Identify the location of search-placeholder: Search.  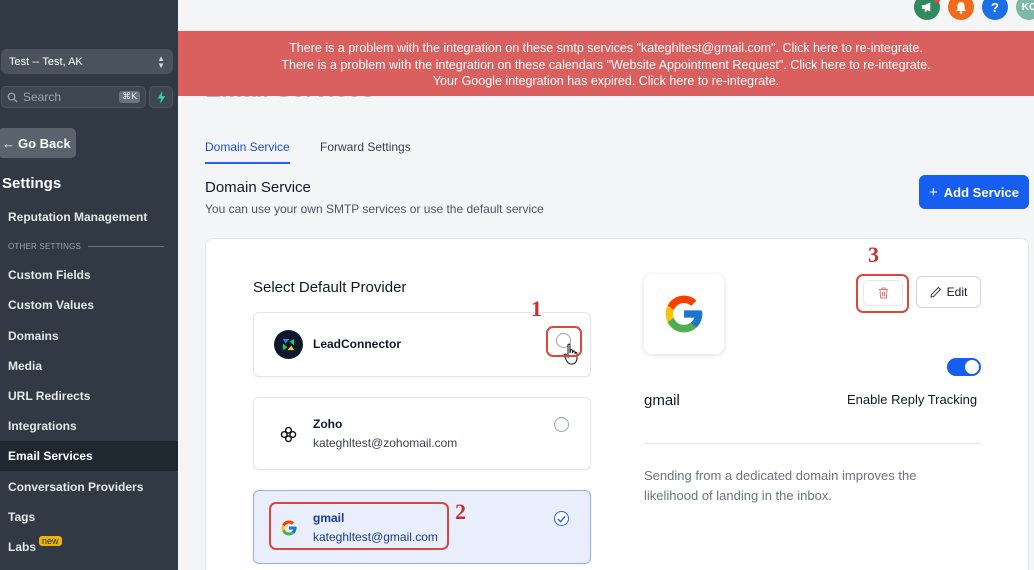
(42, 97).